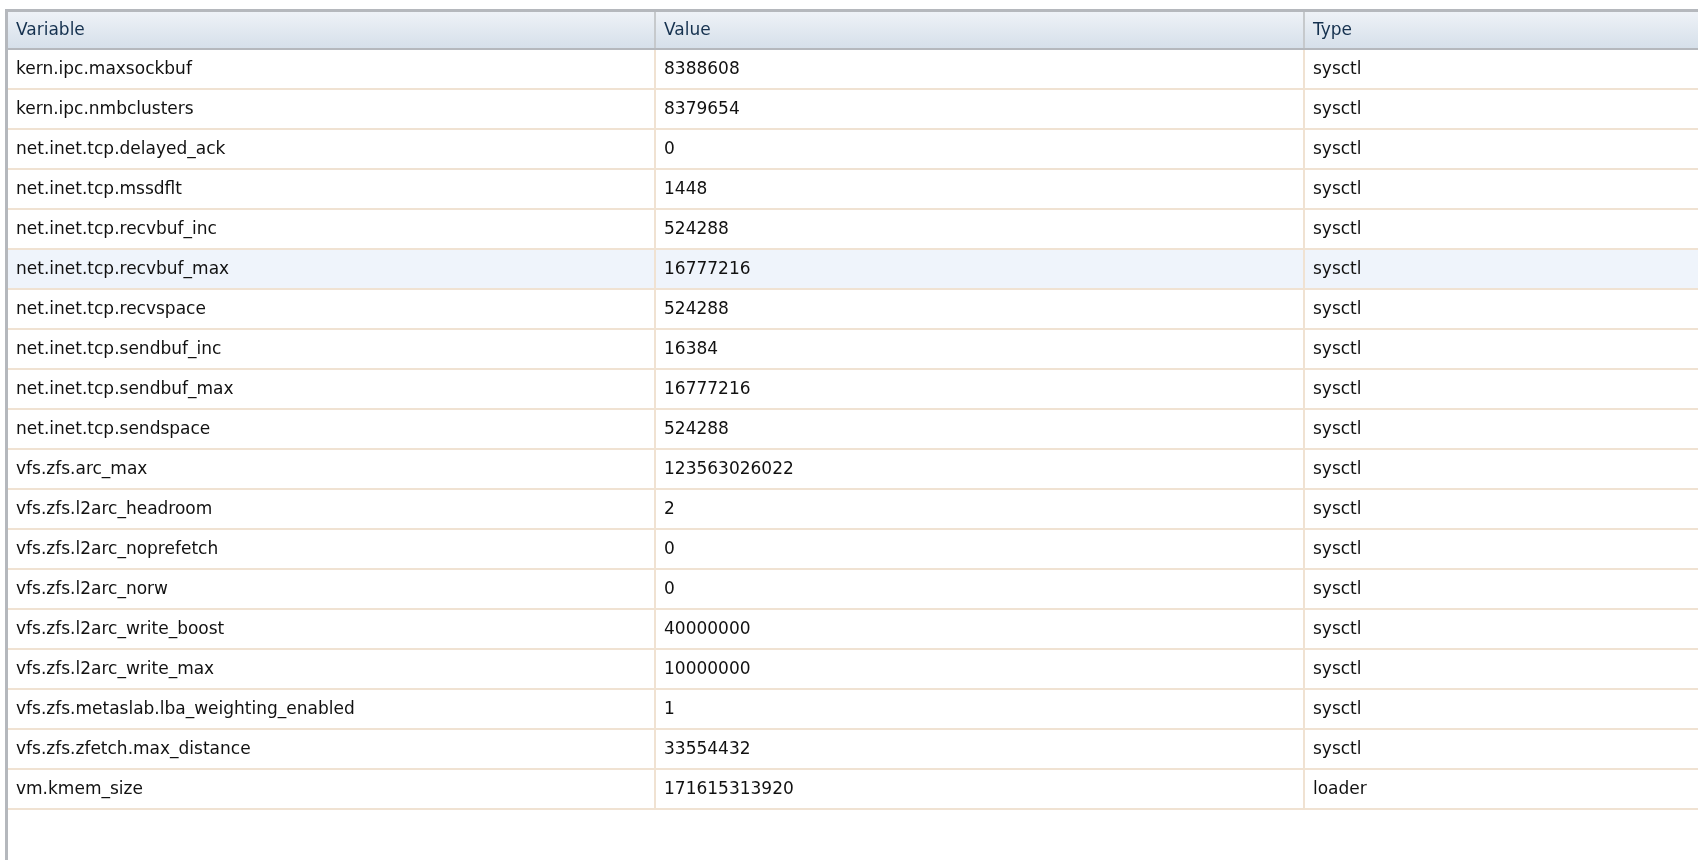 The width and height of the screenshot is (1698, 860). Describe the element at coordinates (185, 709) in the screenshot. I see `table-cell-text: vfs.zfs.metaslab.lba_weighting_enabled` at that location.